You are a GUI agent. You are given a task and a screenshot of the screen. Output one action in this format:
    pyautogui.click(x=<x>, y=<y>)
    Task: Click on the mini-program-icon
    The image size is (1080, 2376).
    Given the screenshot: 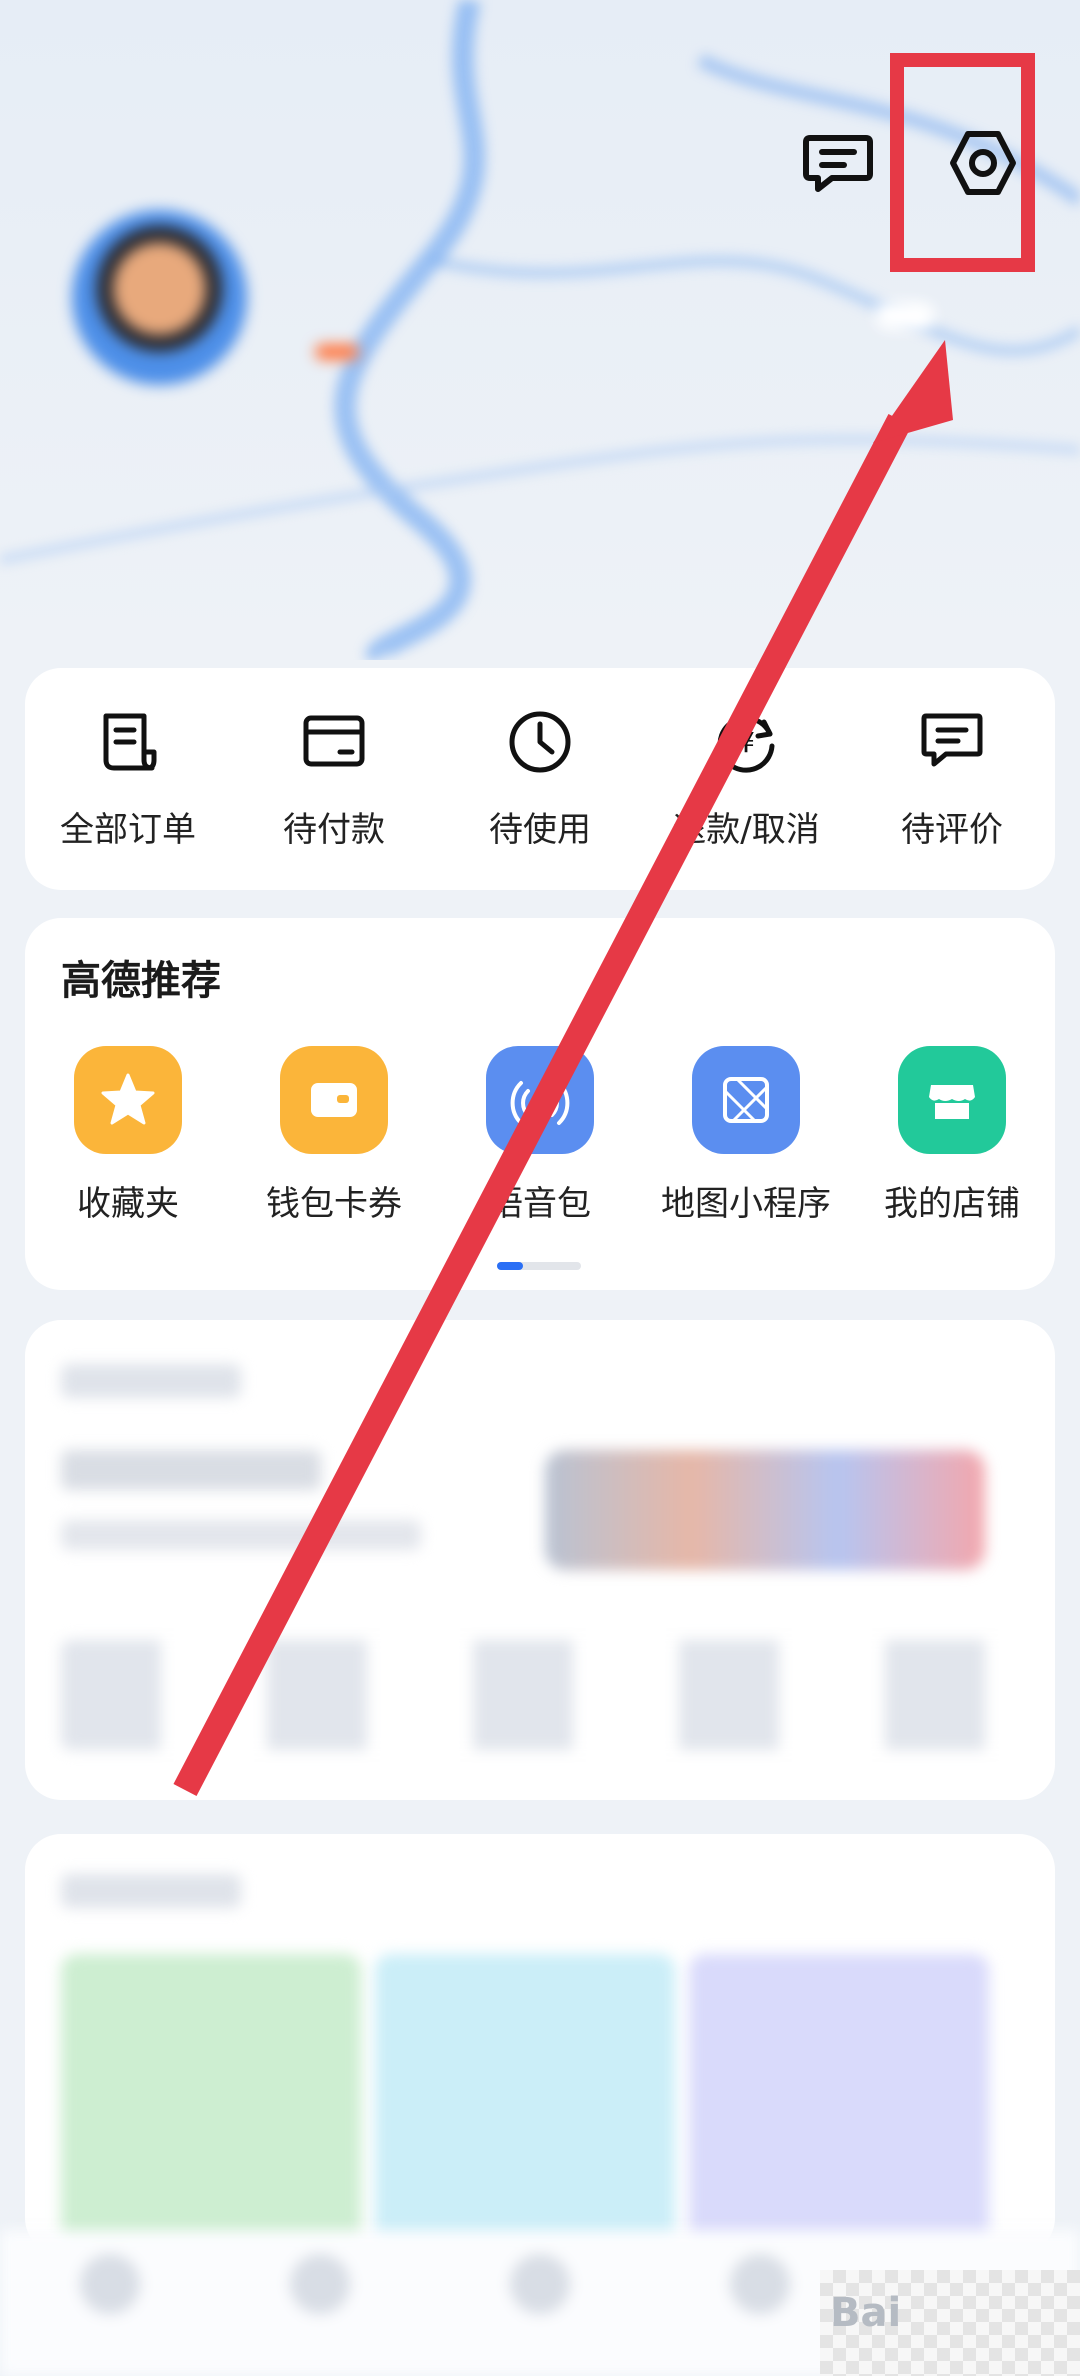 What is the action you would take?
    pyautogui.click(x=746, y=1100)
    